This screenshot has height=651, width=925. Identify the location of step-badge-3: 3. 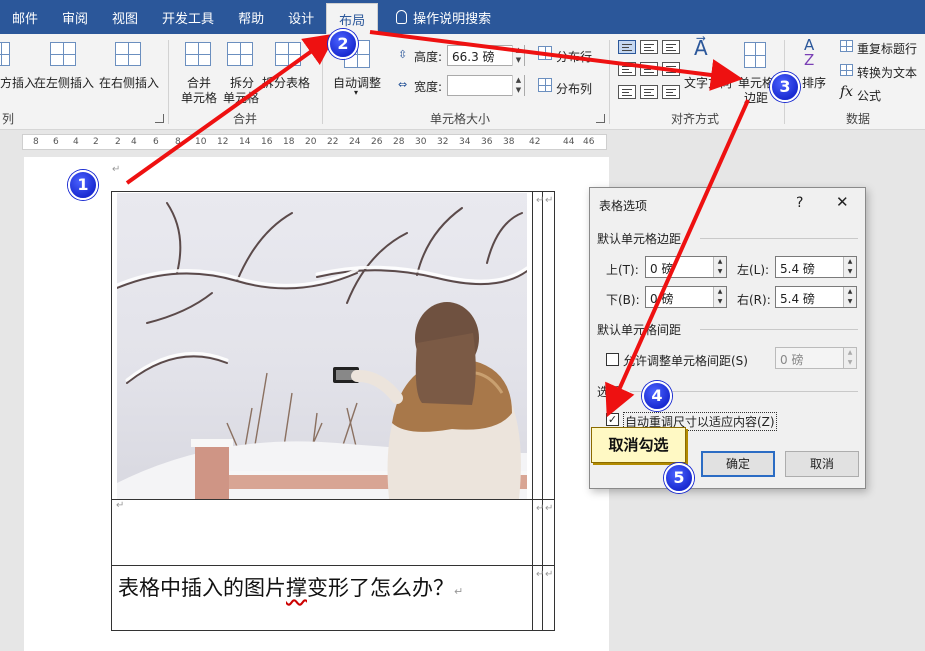
(785, 87).